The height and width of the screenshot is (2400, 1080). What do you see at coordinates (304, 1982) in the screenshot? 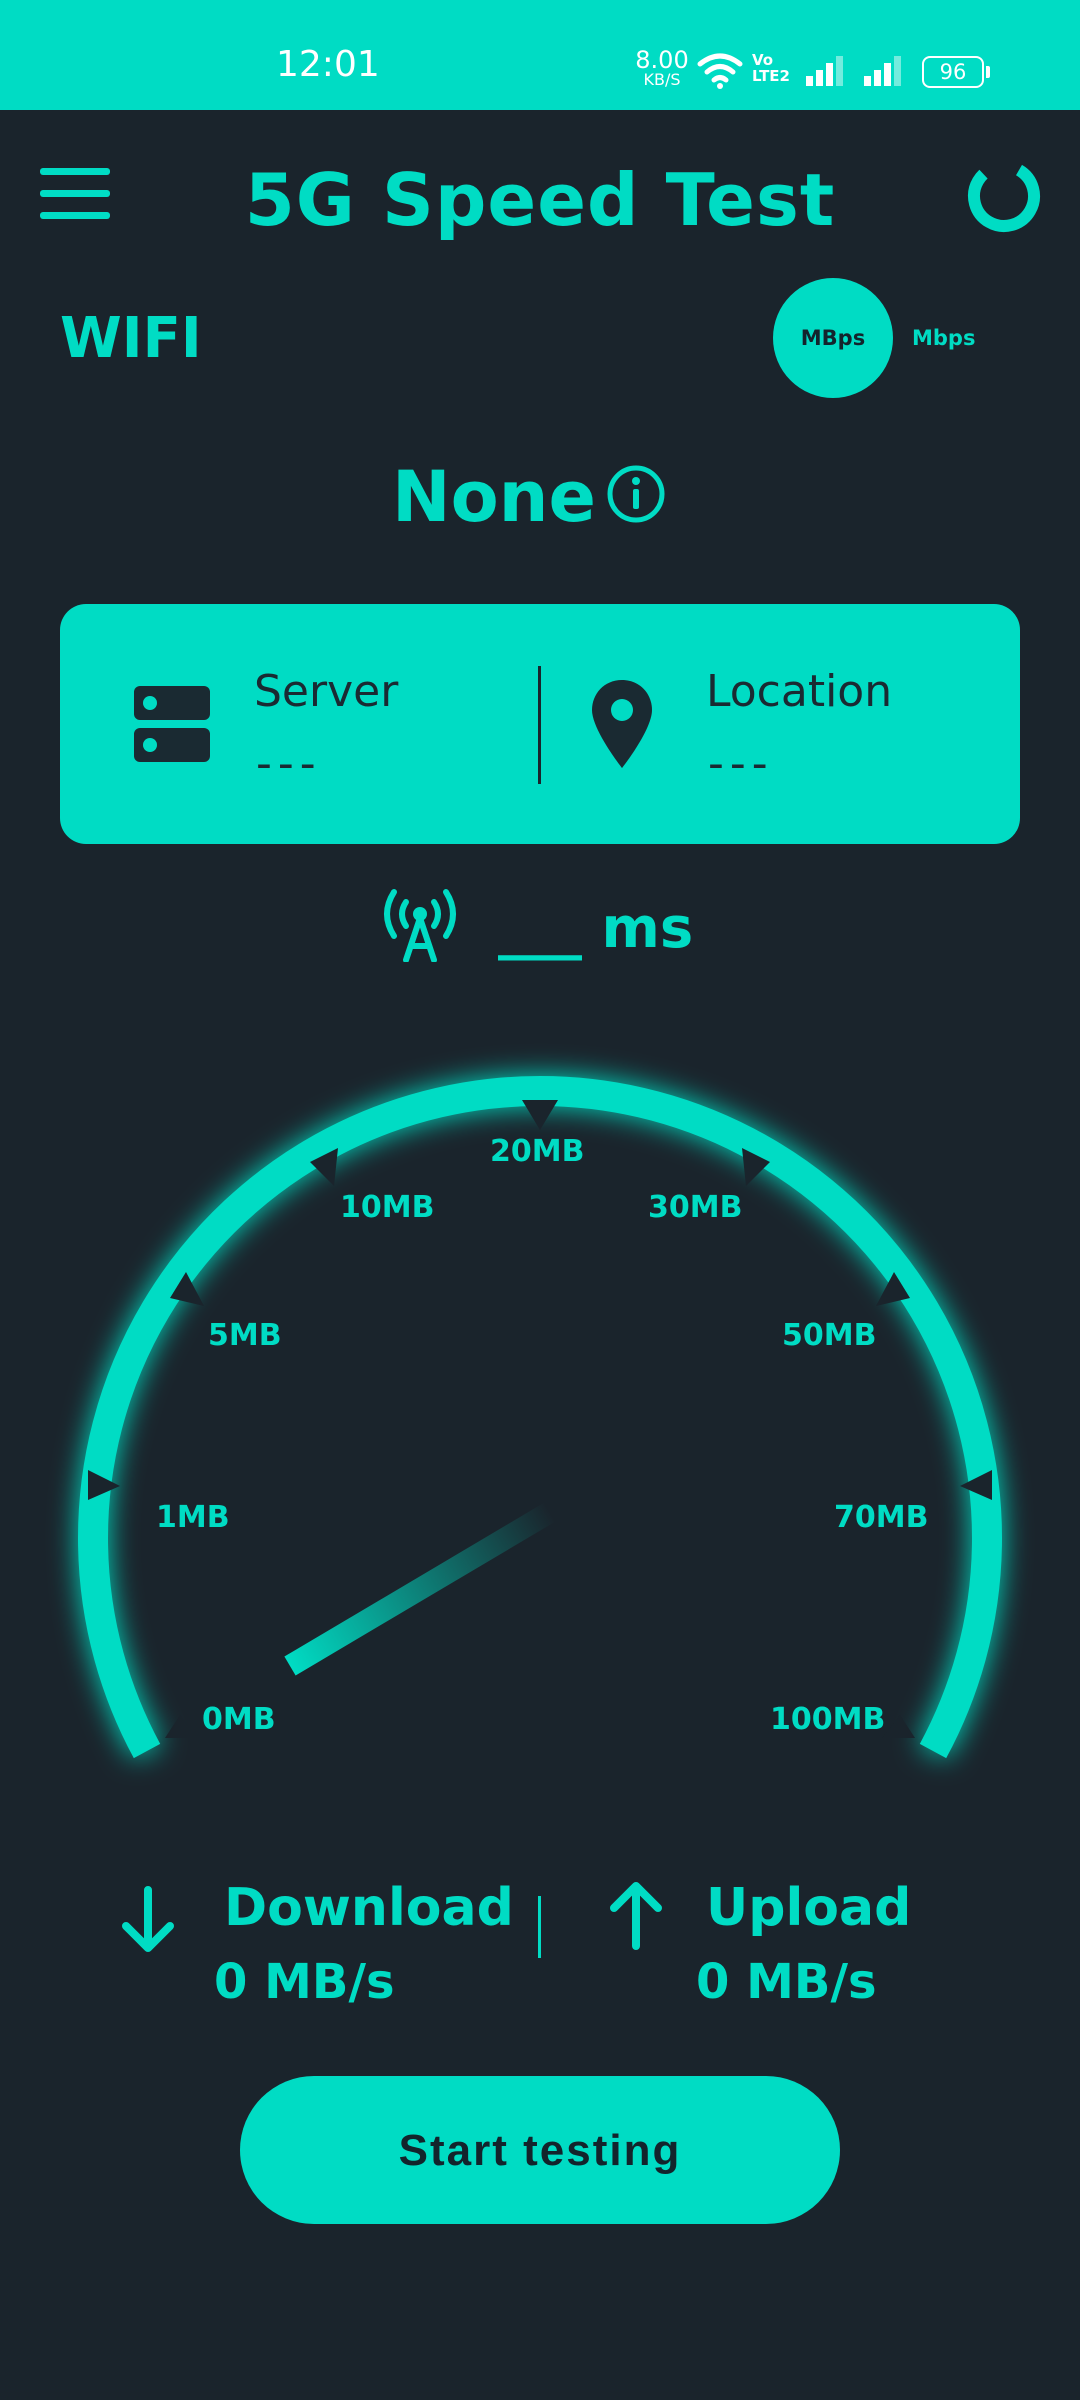
I see `download-value: 0 MB/s` at bounding box center [304, 1982].